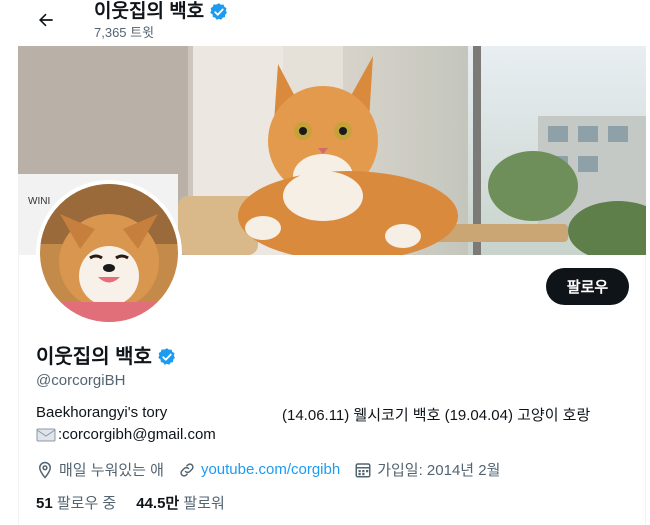  I want to click on followers-label: 팔로워, so click(204, 503).